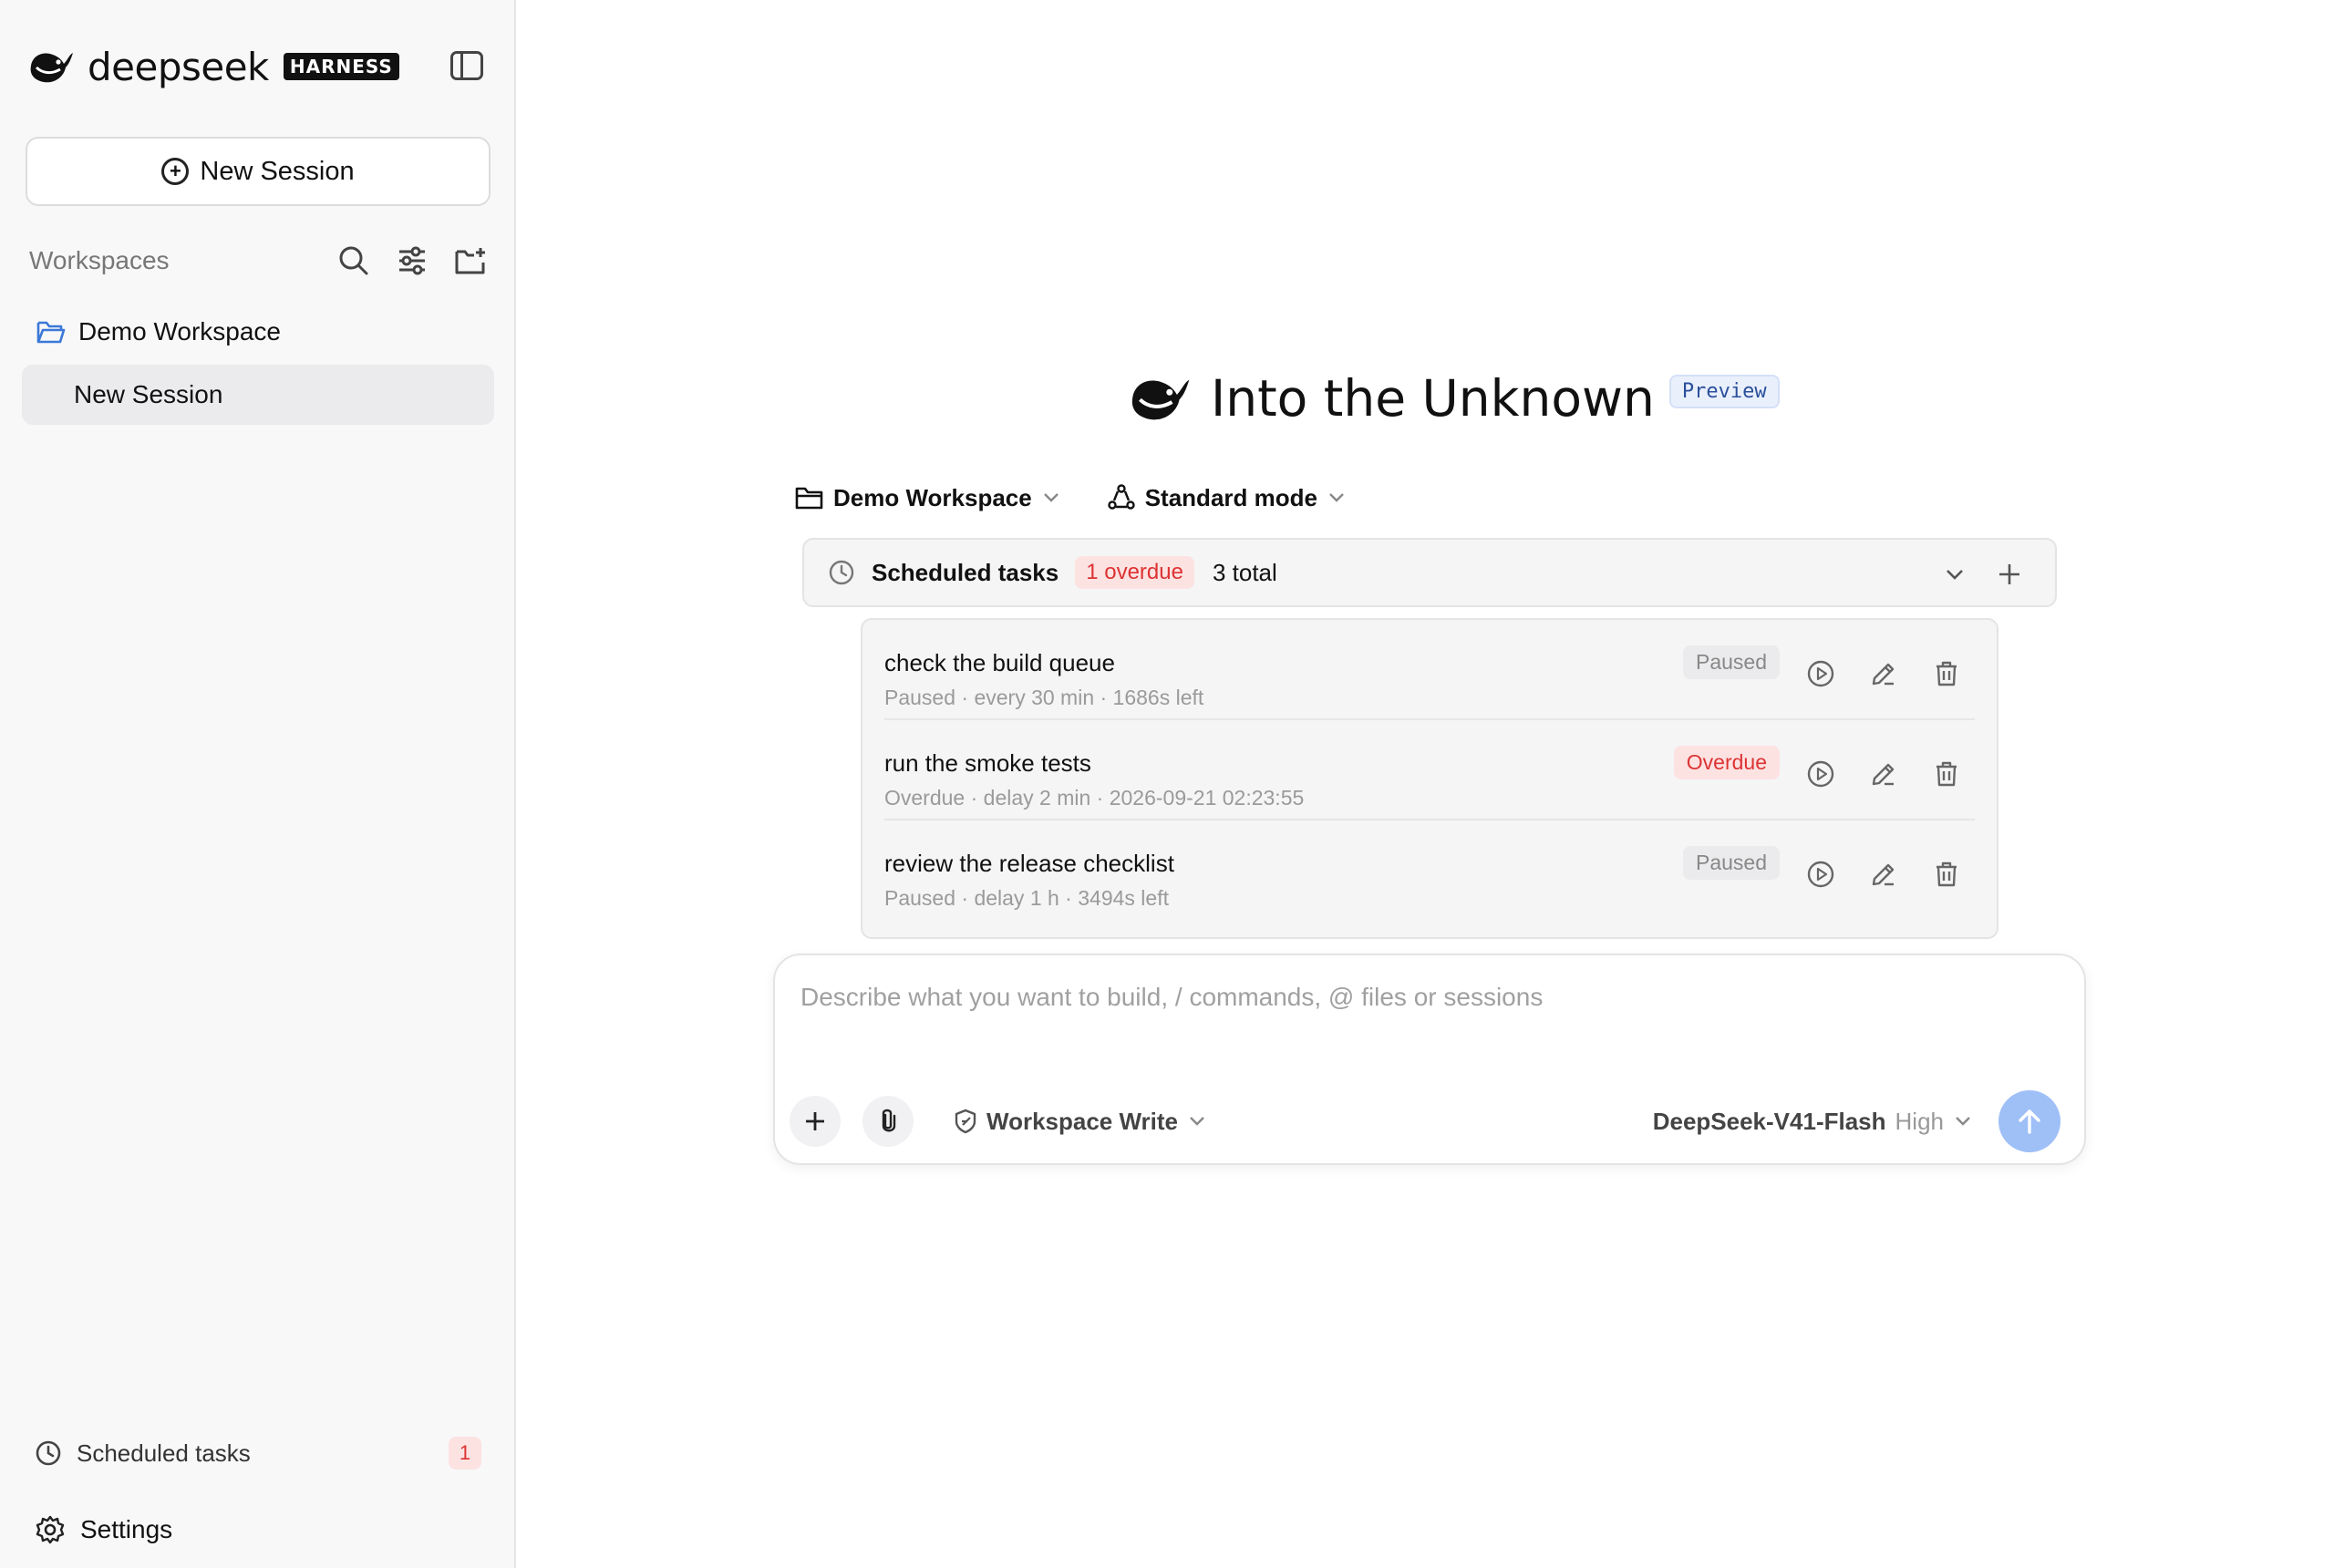 This screenshot has height=1568, width=2334. I want to click on new-session-label: New Session, so click(277, 171).